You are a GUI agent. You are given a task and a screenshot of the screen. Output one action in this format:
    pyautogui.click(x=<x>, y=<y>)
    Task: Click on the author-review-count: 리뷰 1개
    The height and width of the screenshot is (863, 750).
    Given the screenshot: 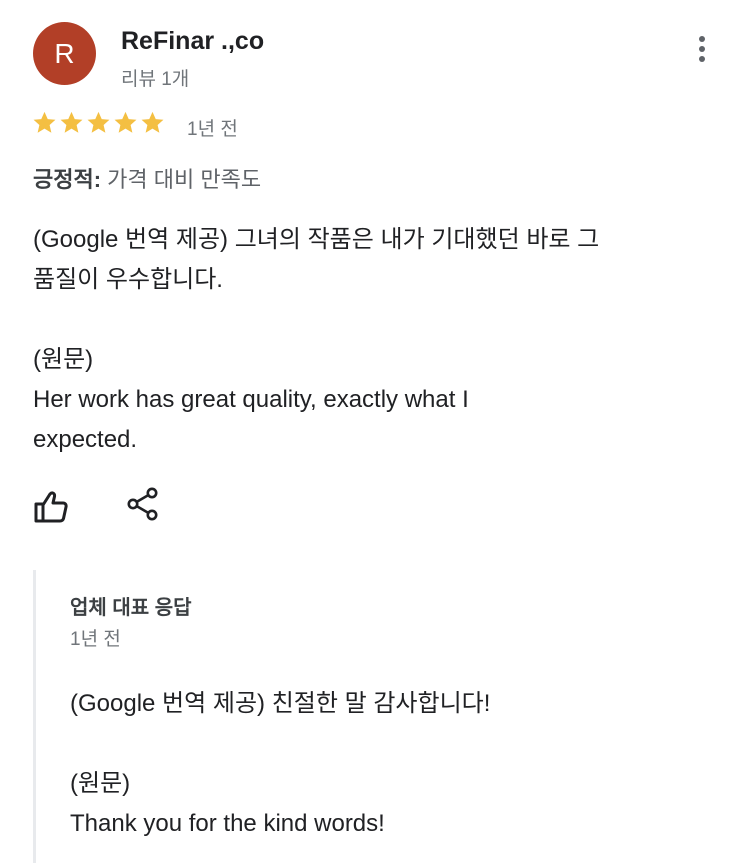 What is the action you would take?
    pyautogui.click(x=155, y=79)
    